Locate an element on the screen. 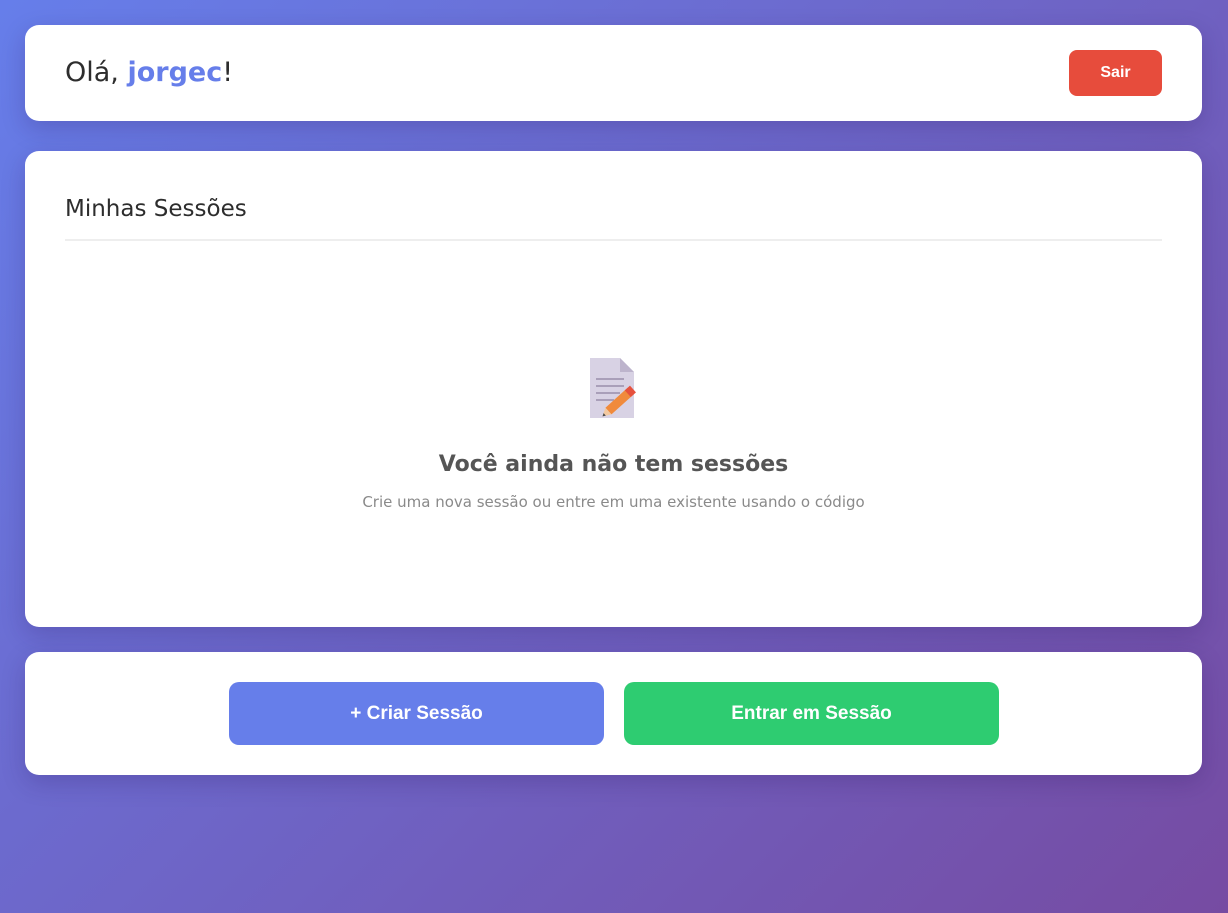  join-session-button: Entrar em Sessão is located at coordinates (811, 713).